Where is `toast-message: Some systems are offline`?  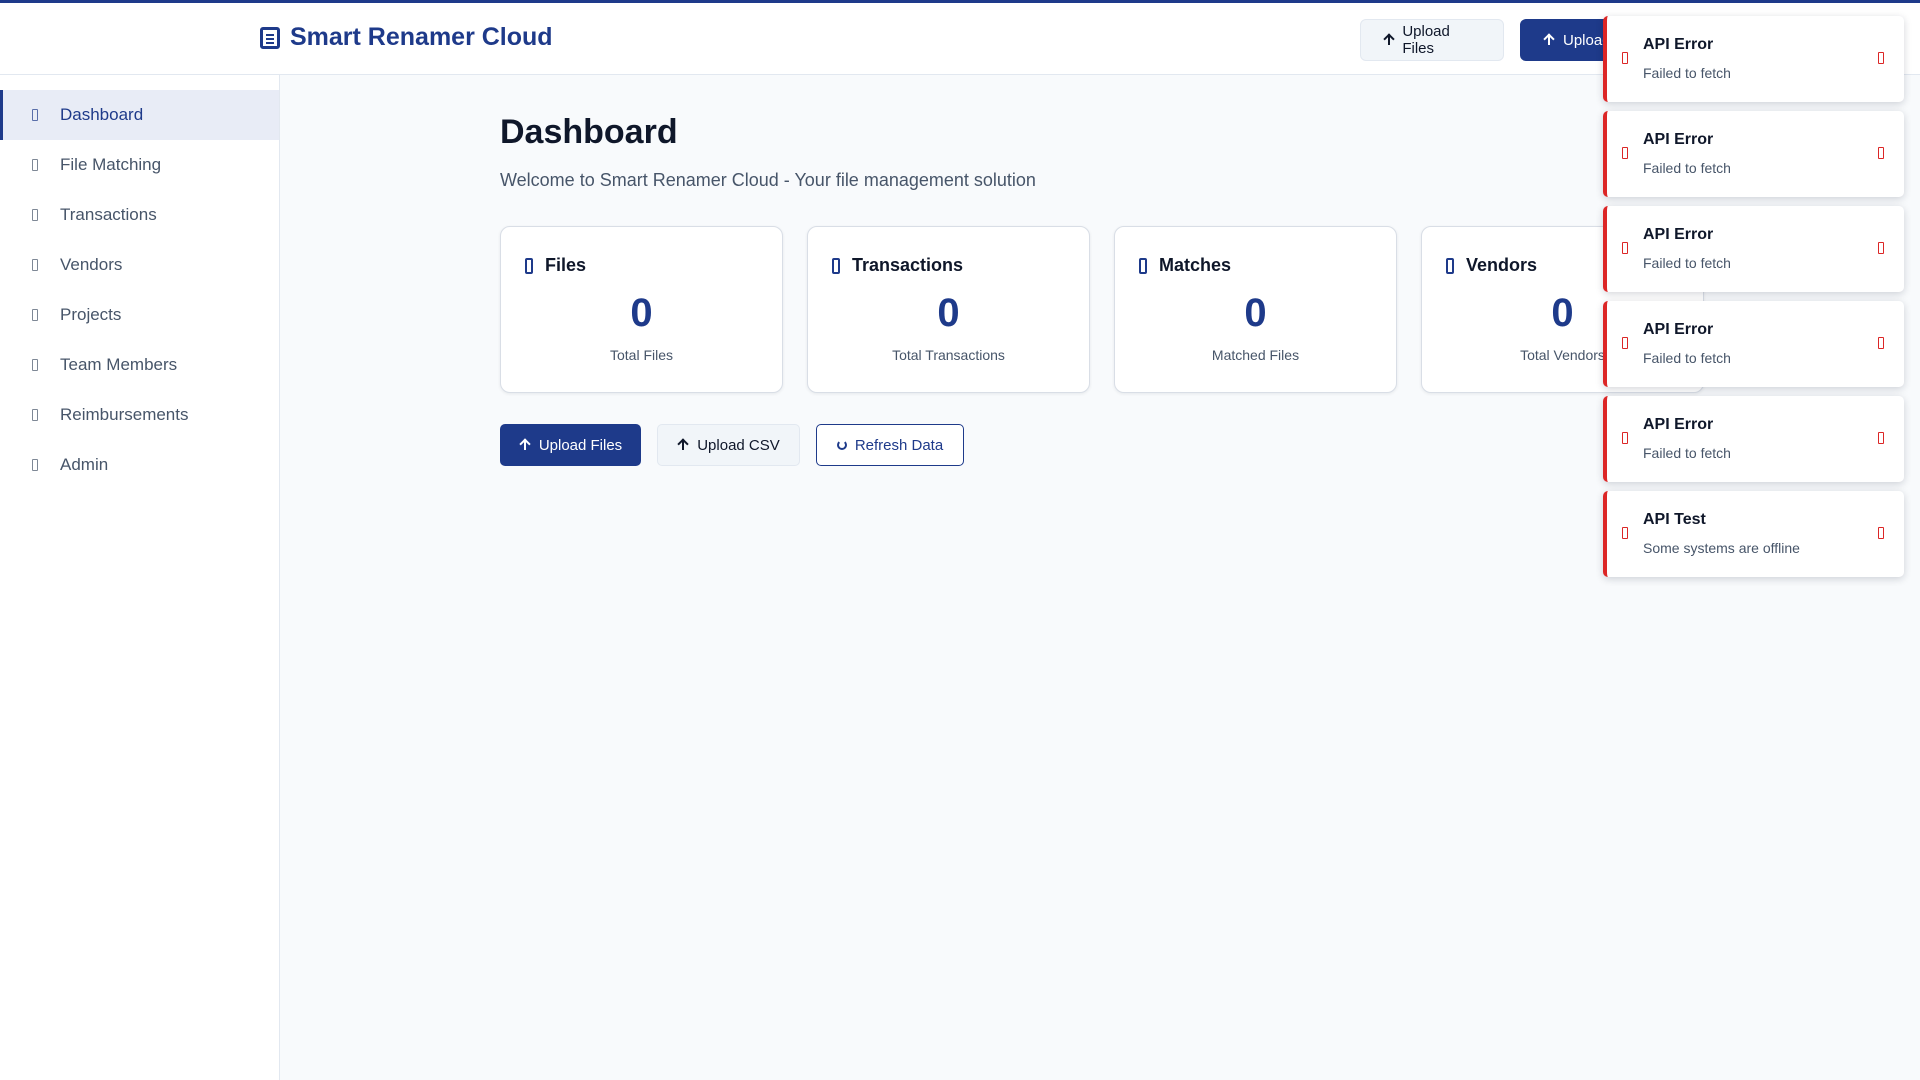 toast-message: Some systems are offline is located at coordinates (1721, 548).